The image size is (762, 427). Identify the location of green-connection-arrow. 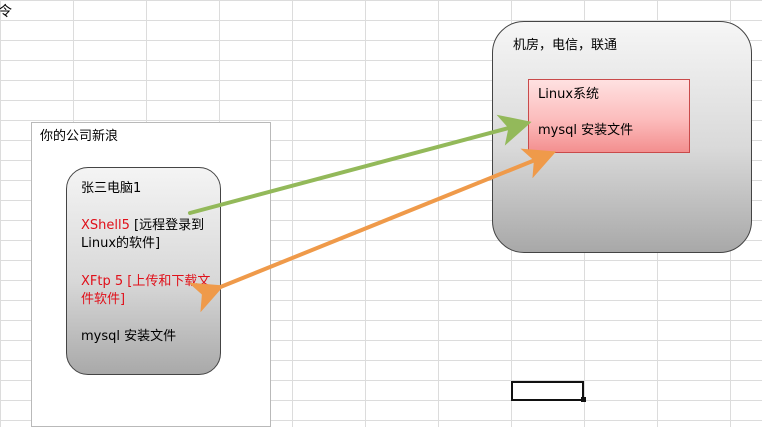
(360, 164).